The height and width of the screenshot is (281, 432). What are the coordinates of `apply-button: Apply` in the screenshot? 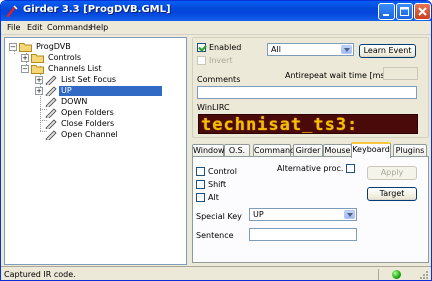 It's located at (392, 173).